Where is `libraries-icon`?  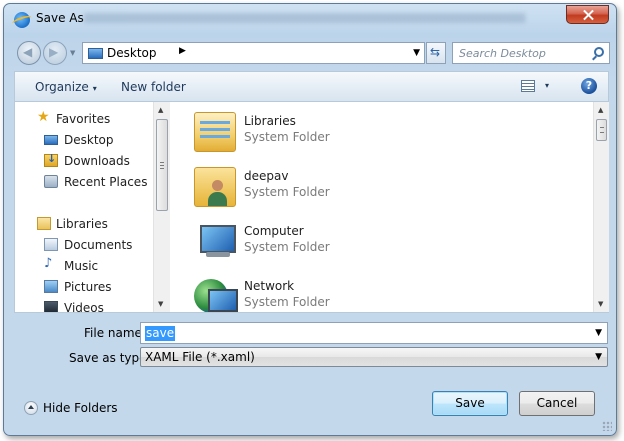
libraries-icon is located at coordinates (44, 223).